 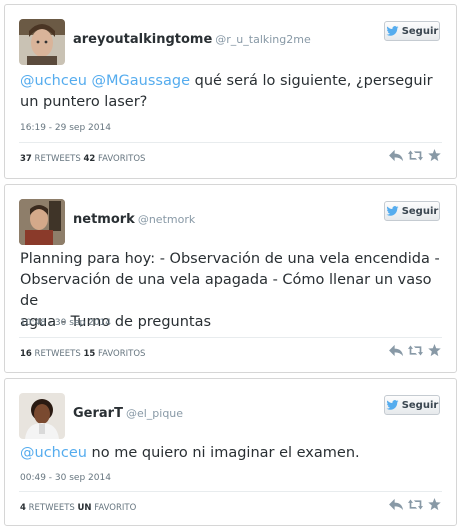 I want to click on retweet-count: 37, so click(x=26, y=159).